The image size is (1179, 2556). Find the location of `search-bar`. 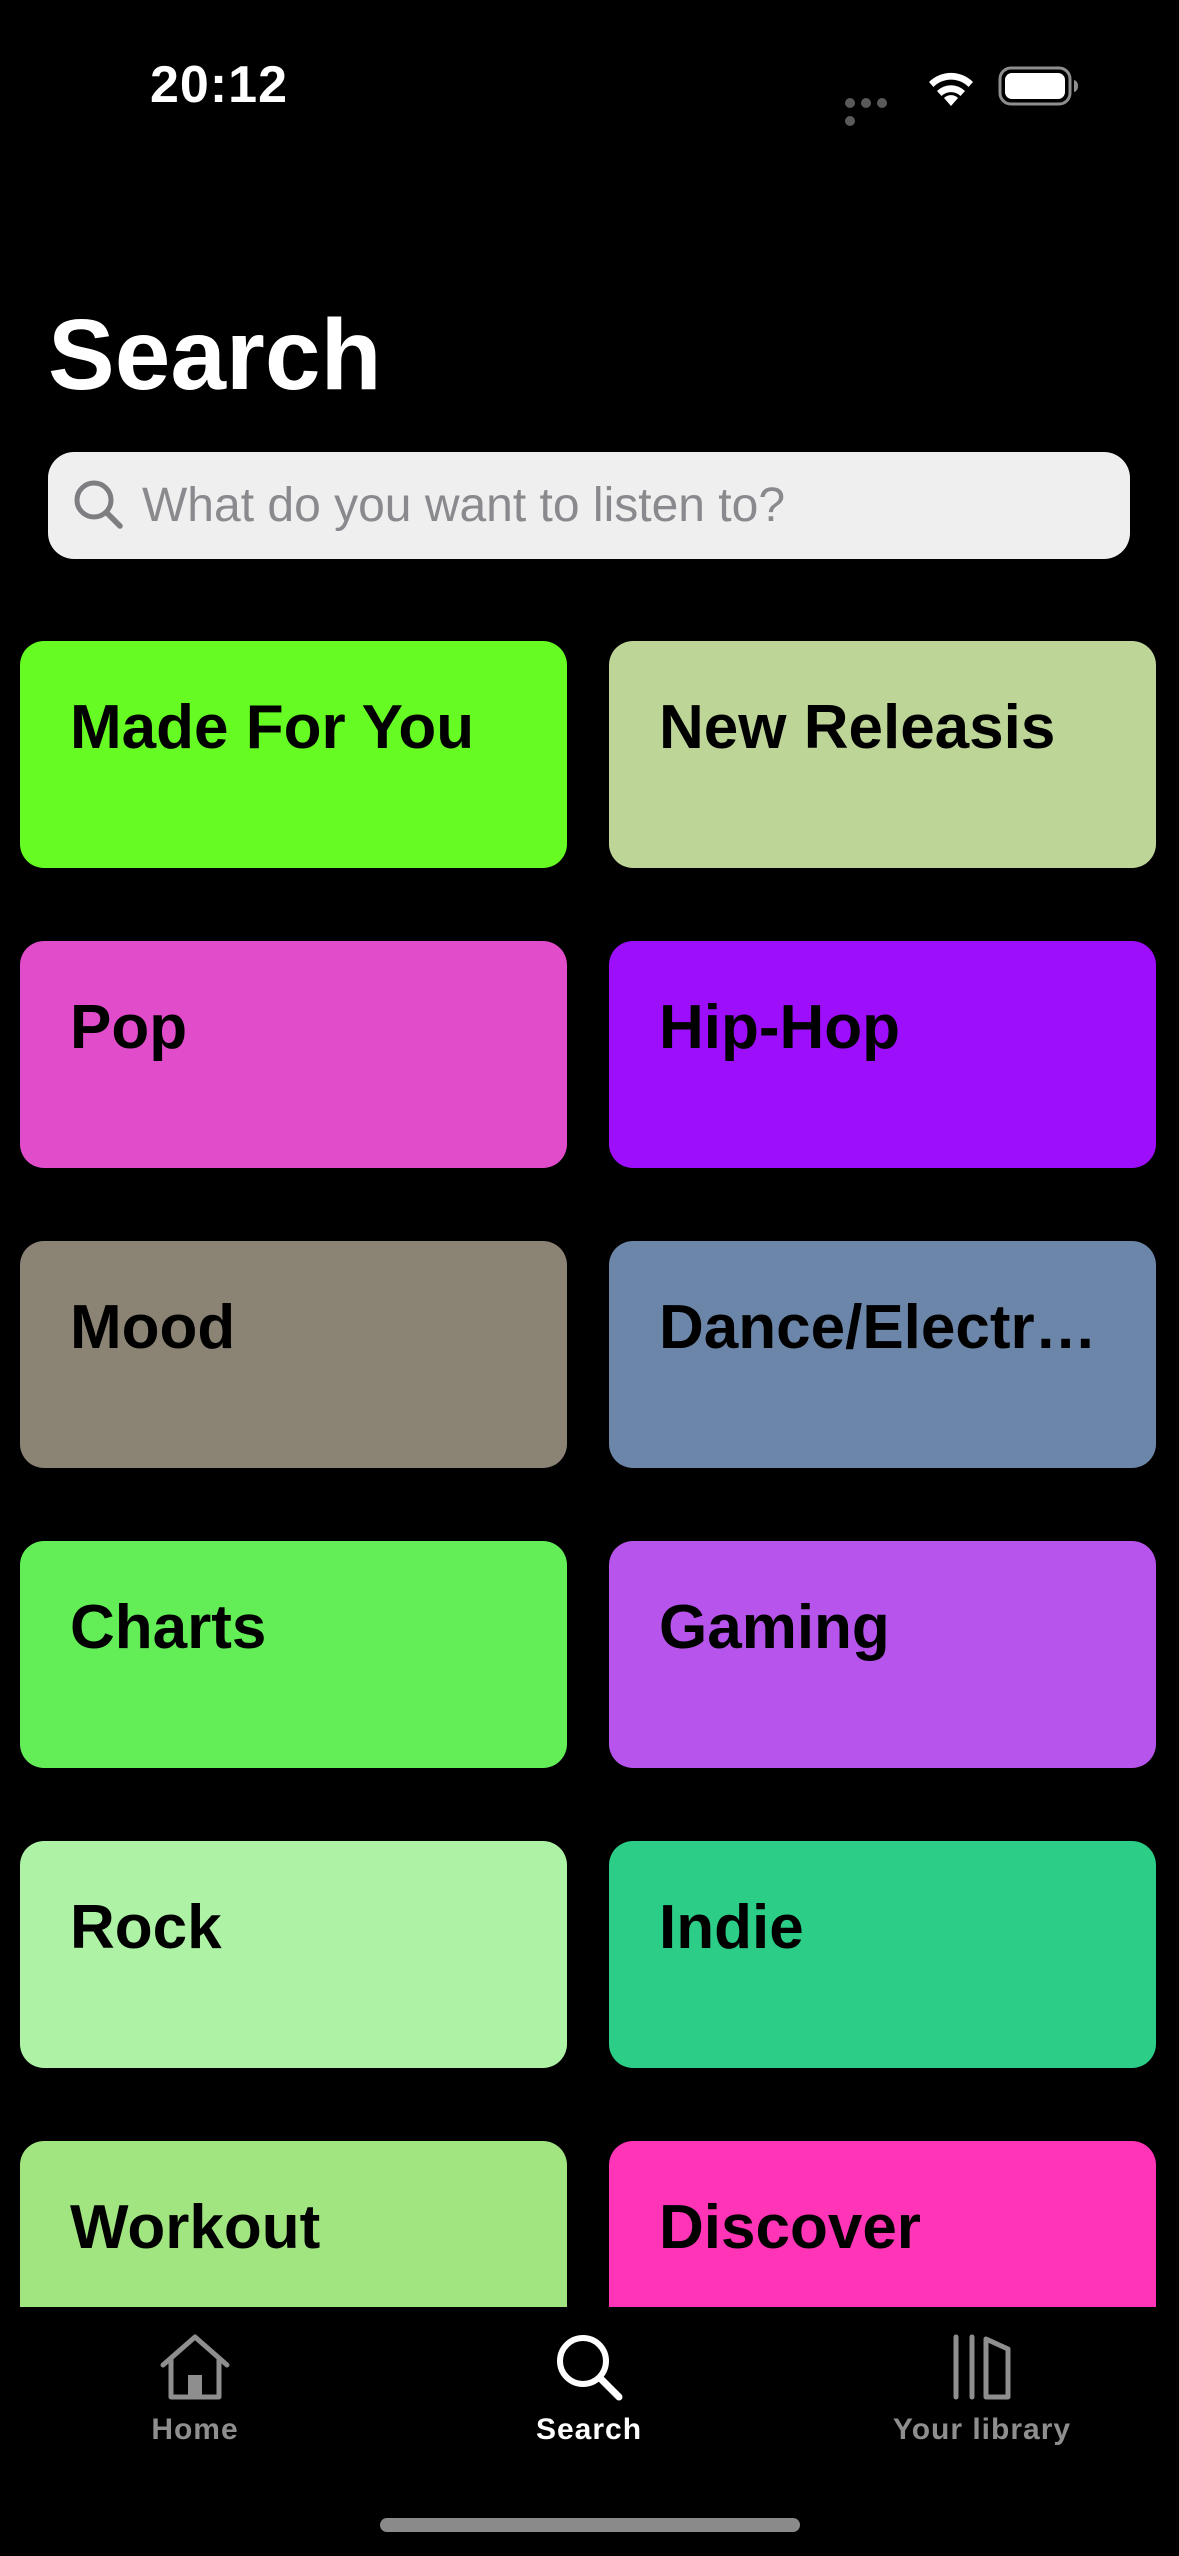

search-bar is located at coordinates (589, 505).